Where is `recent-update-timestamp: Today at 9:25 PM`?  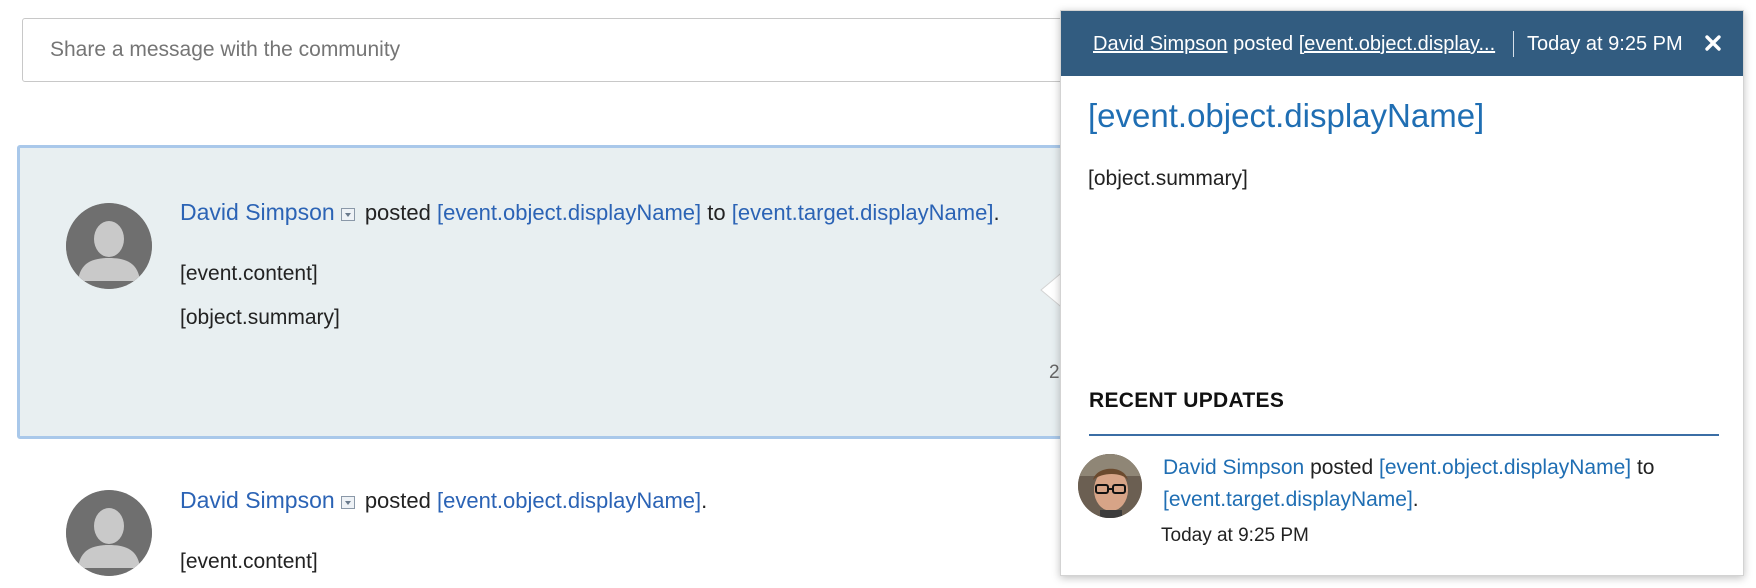 recent-update-timestamp: Today at 9:25 PM is located at coordinates (1235, 535).